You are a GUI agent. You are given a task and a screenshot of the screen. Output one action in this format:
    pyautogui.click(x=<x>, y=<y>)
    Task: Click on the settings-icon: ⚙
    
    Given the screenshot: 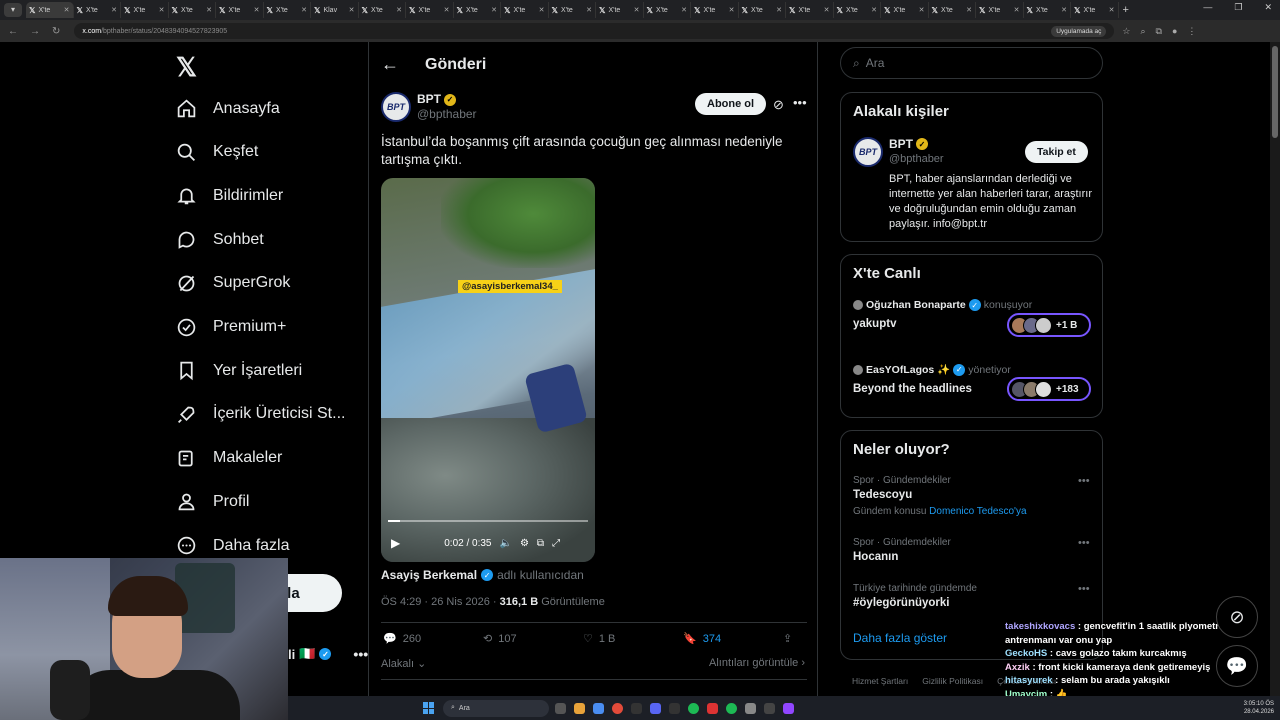 What is the action you would take?
    pyautogui.click(x=524, y=543)
    